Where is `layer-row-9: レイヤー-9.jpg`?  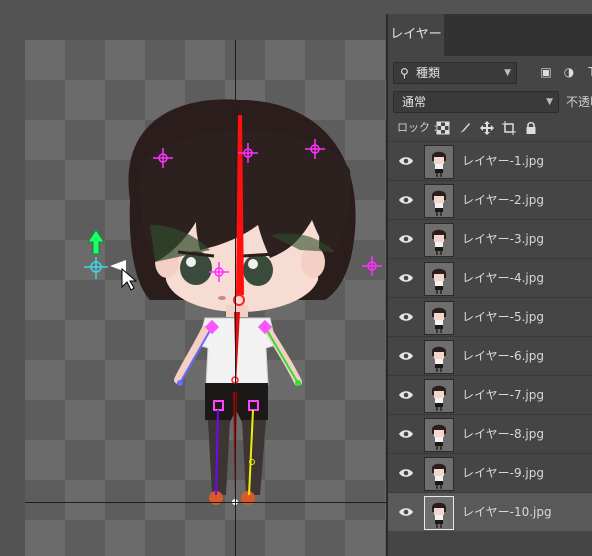
layer-row-9: レイヤー-9.jpg is located at coordinates (490, 472).